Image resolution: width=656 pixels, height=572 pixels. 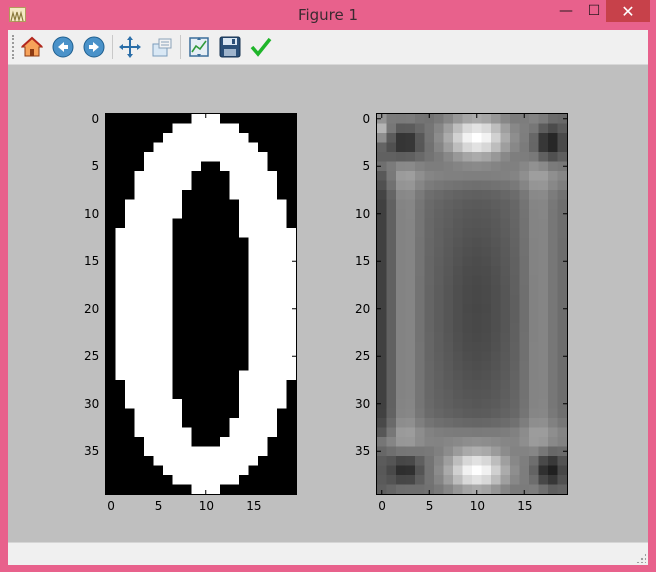 I want to click on zoom-button, so click(x=162, y=47).